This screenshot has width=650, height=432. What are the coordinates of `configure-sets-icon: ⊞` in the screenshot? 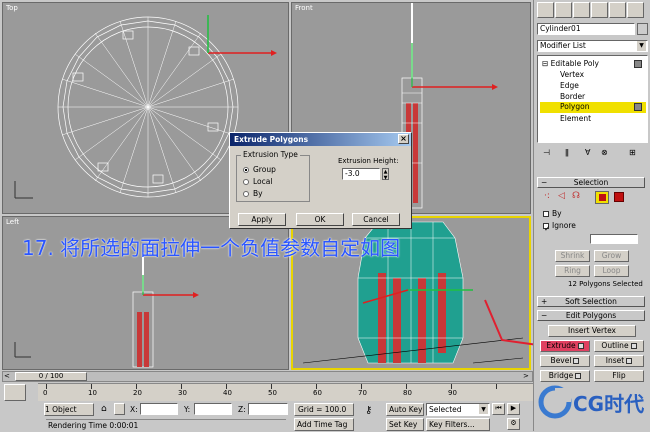 It's located at (632, 152).